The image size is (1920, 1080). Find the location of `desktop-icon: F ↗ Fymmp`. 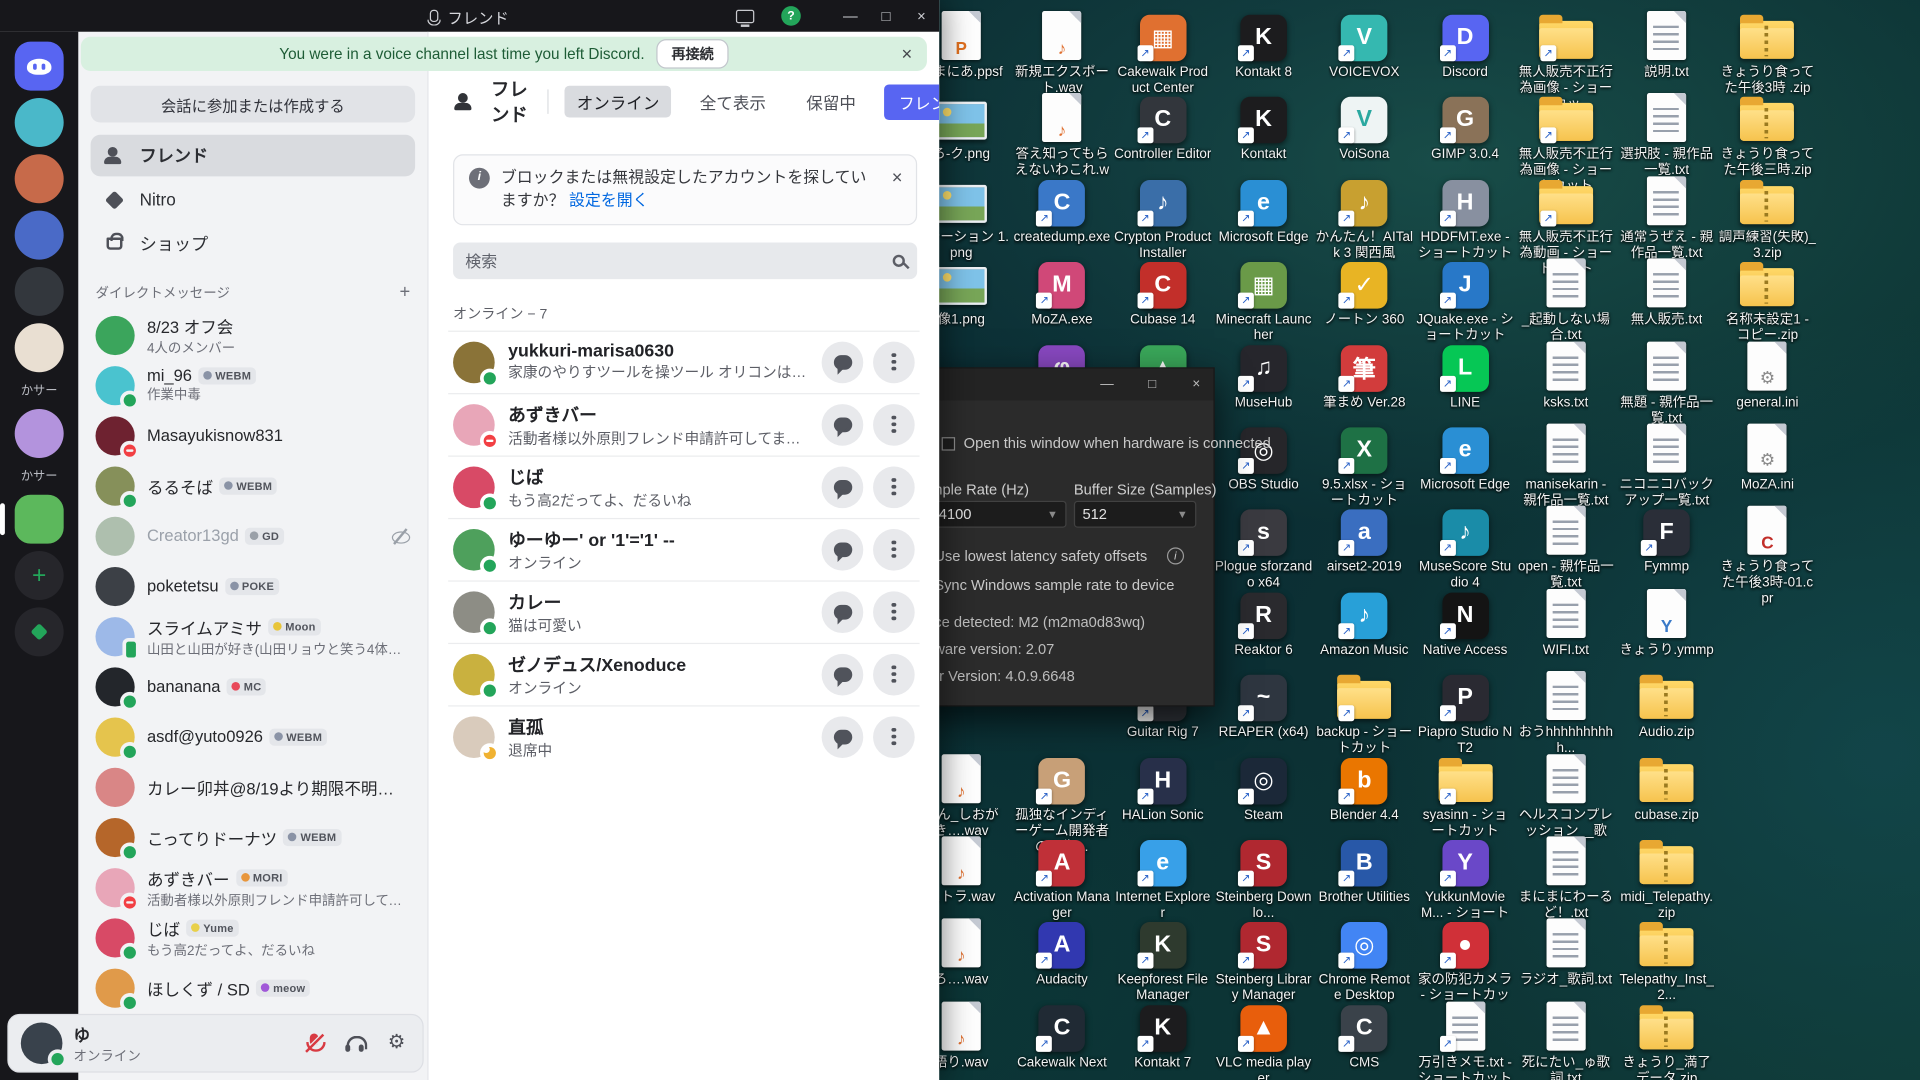

desktop-icon: F ↗ Fymmp is located at coordinates (1666, 540).